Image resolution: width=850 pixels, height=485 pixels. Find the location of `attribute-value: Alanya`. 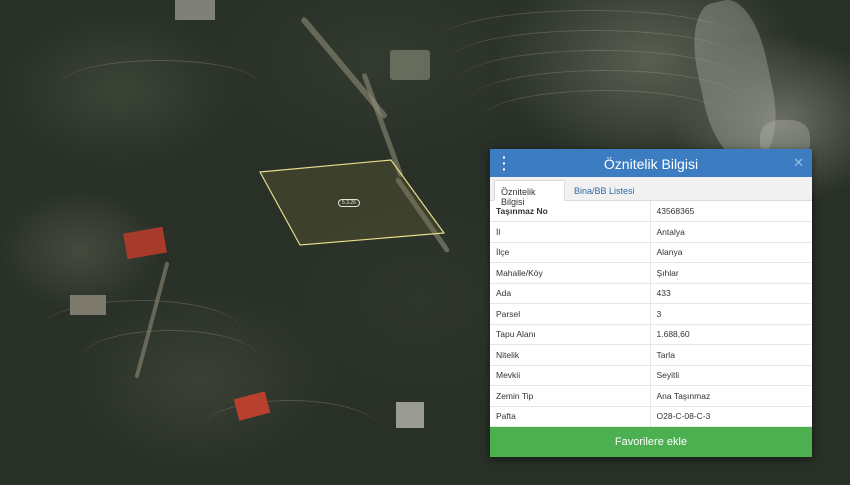

attribute-value: Alanya is located at coordinates (731, 252).